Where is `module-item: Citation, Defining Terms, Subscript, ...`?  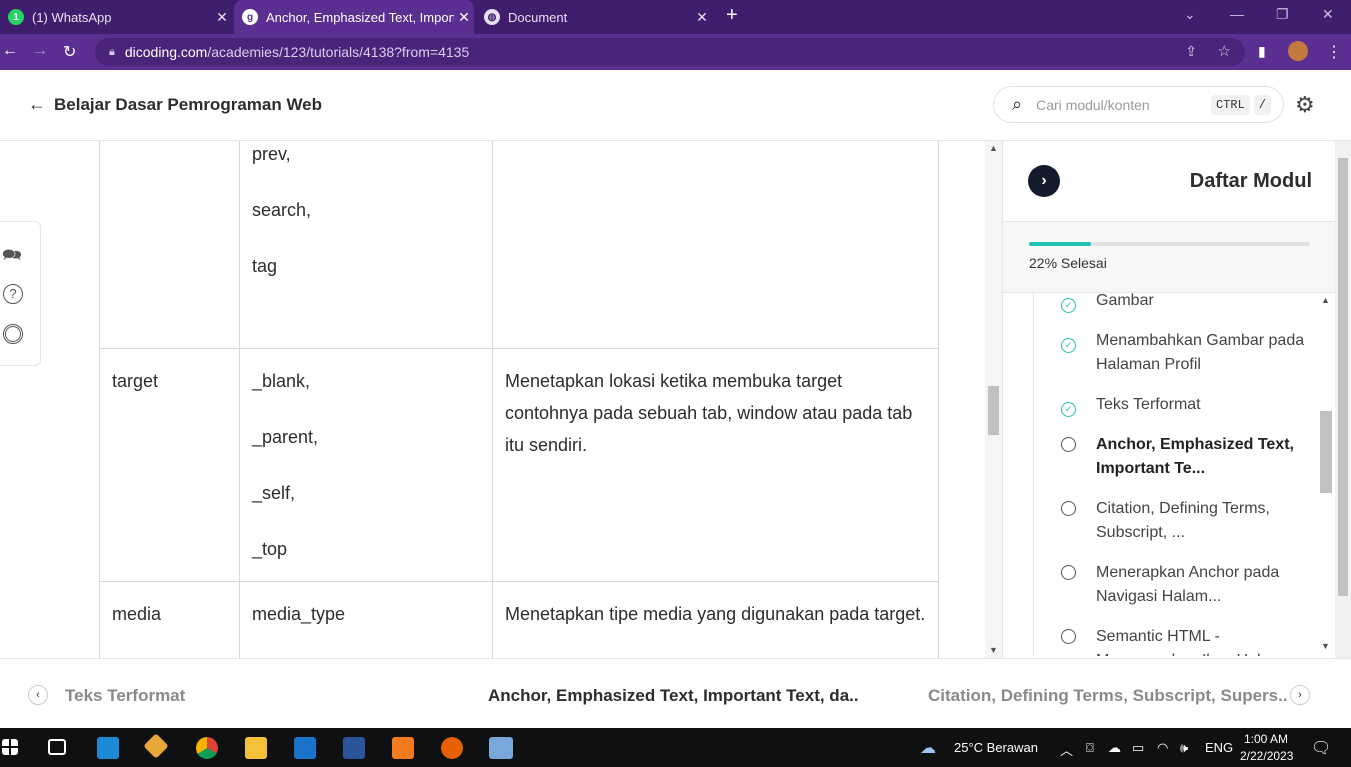 module-item: Citation, Defining Terms, Subscript, ... is located at coordinates (1174, 521).